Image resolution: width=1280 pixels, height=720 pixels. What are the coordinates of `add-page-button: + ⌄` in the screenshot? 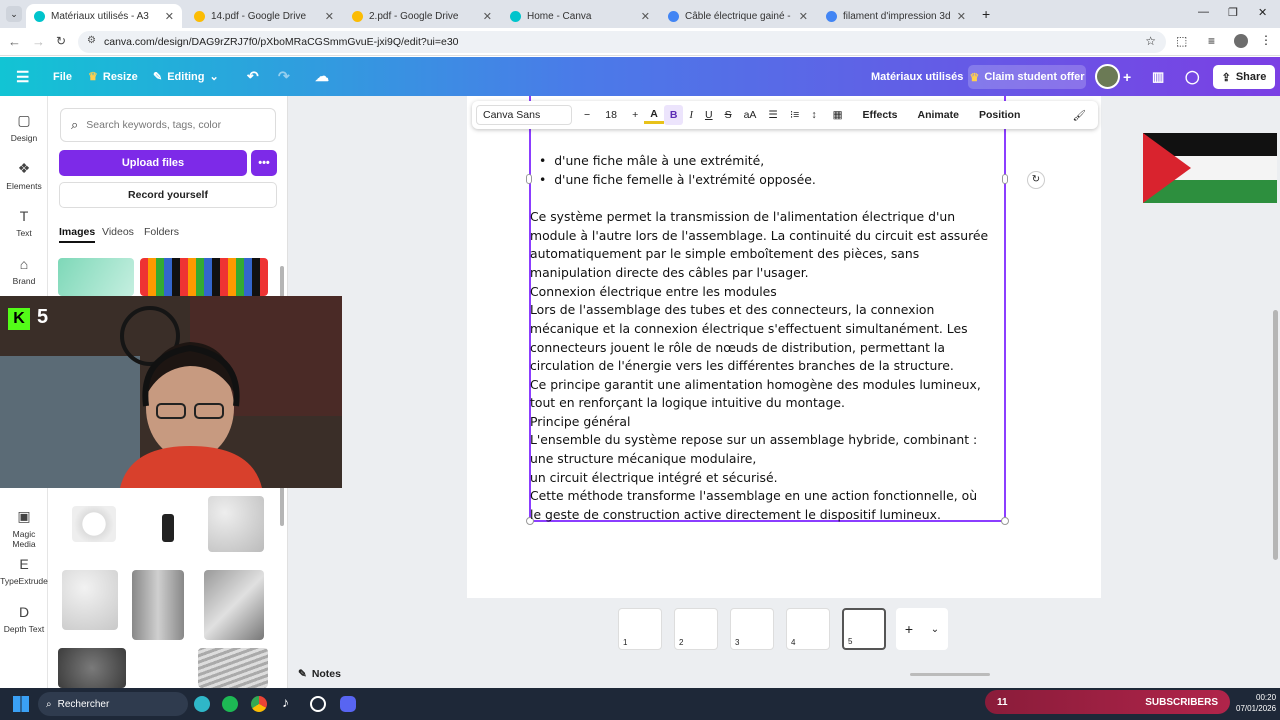 It's located at (922, 629).